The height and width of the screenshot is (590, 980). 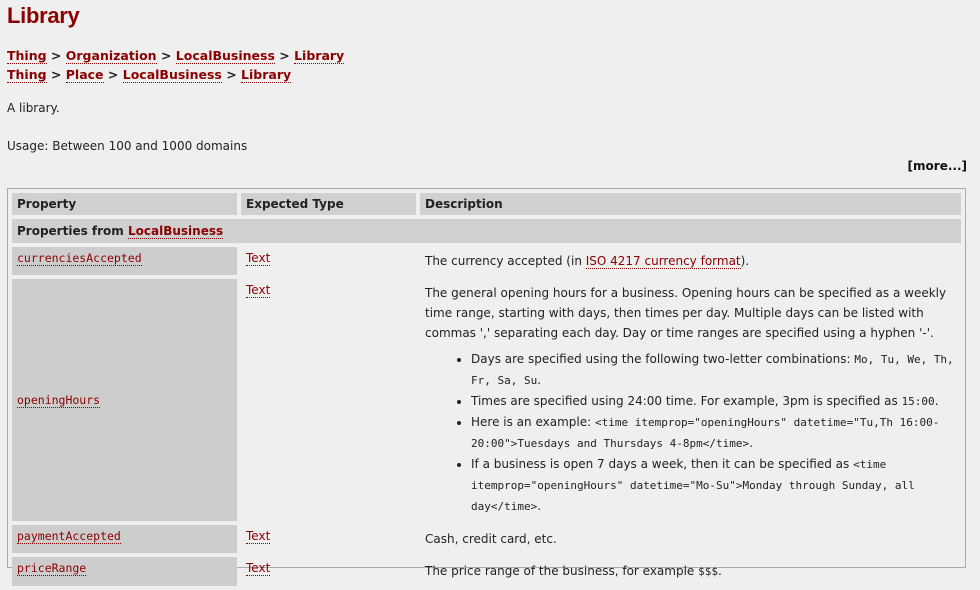 What do you see at coordinates (663, 261) in the screenshot?
I see `iso-4217-link: ISO 4217 currency format` at bounding box center [663, 261].